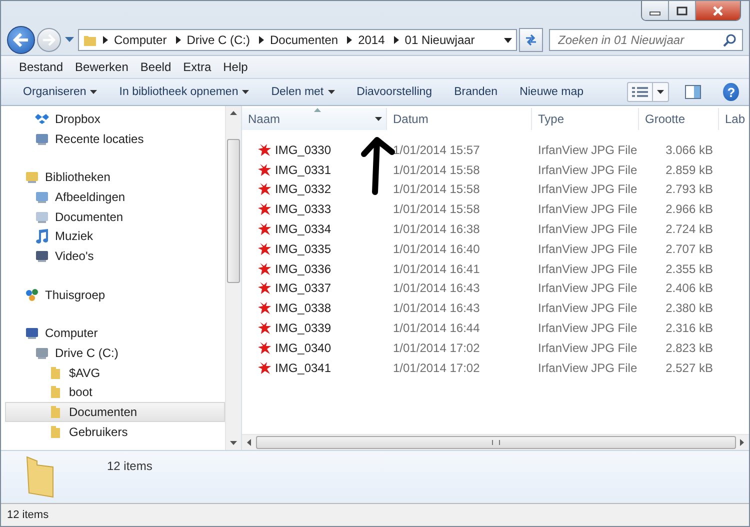 The width and height of the screenshot is (750, 527). I want to click on toolbar-button: Delen met, so click(303, 92).